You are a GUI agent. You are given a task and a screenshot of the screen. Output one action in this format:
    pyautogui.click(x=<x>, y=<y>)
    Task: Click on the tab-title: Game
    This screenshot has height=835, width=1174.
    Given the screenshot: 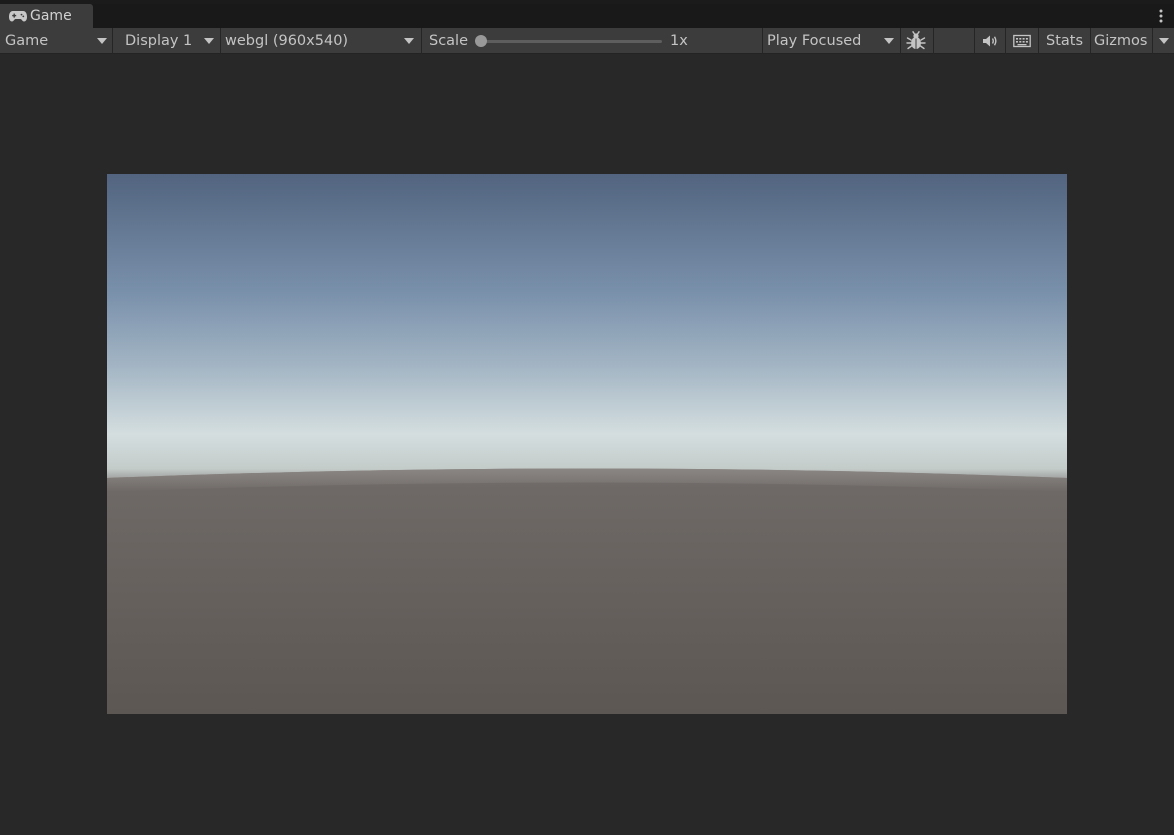 What is the action you would take?
    pyautogui.click(x=51, y=16)
    